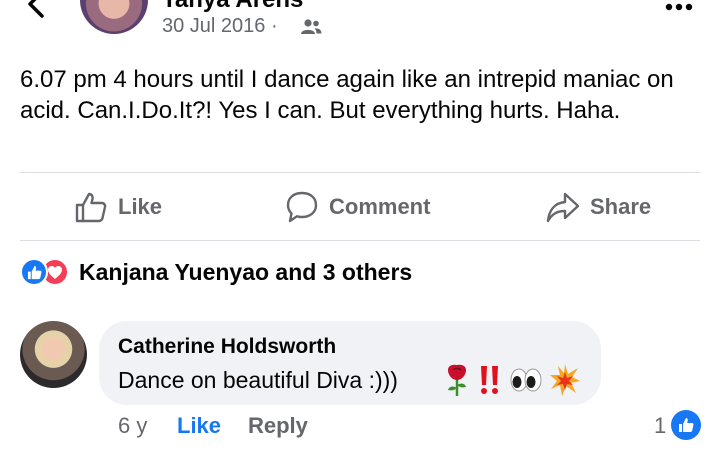  What do you see at coordinates (526, 380) in the screenshot?
I see `eyes-icon` at bounding box center [526, 380].